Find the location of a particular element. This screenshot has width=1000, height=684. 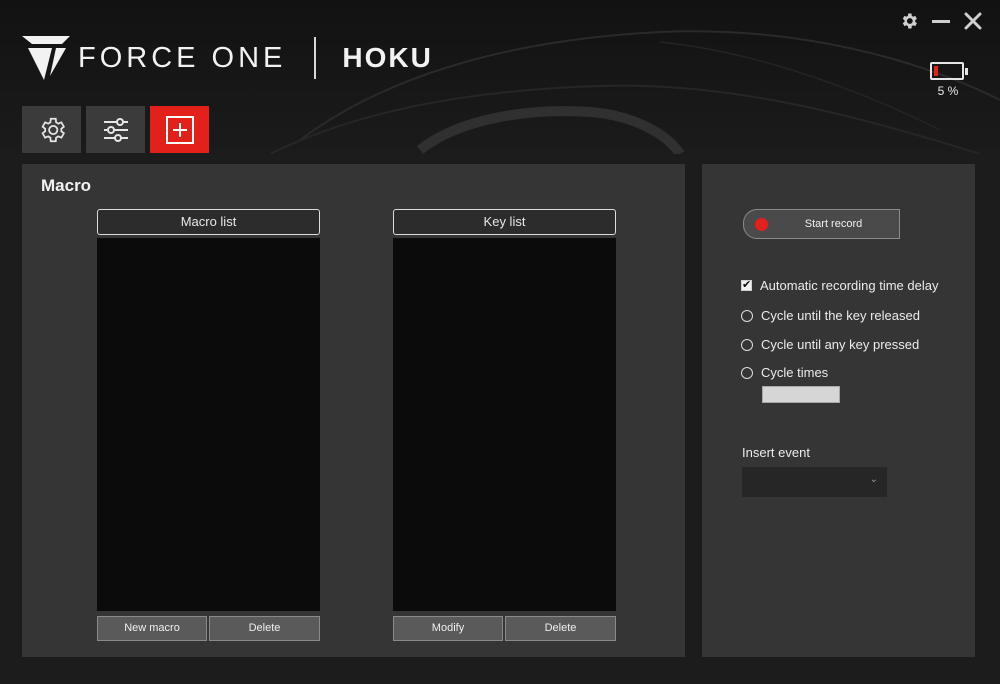

logo-divider is located at coordinates (315, 58).